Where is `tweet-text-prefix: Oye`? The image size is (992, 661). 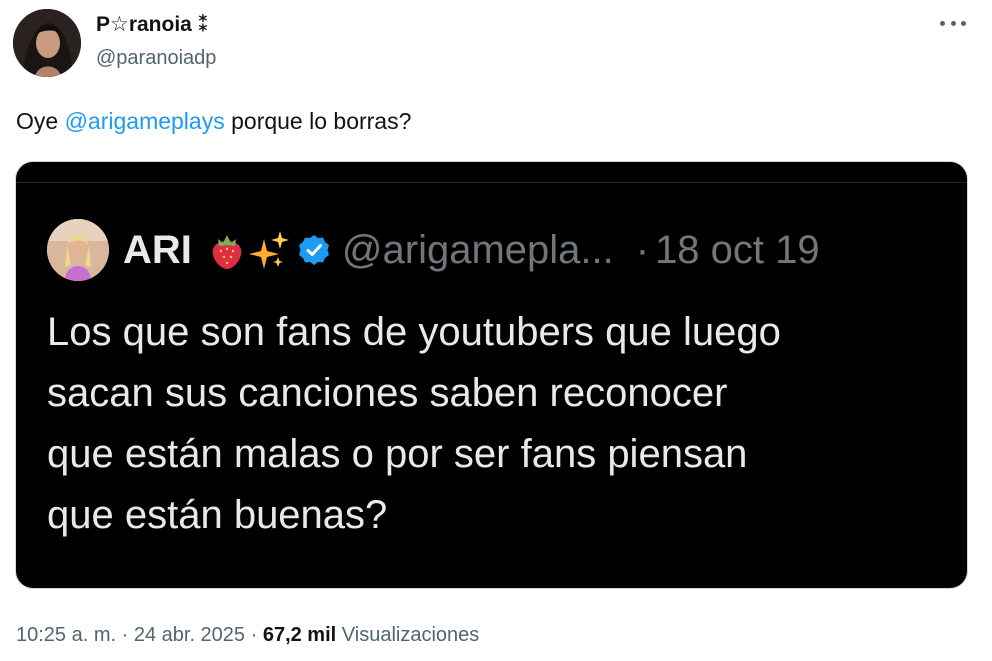
tweet-text-prefix: Oye is located at coordinates (40, 121).